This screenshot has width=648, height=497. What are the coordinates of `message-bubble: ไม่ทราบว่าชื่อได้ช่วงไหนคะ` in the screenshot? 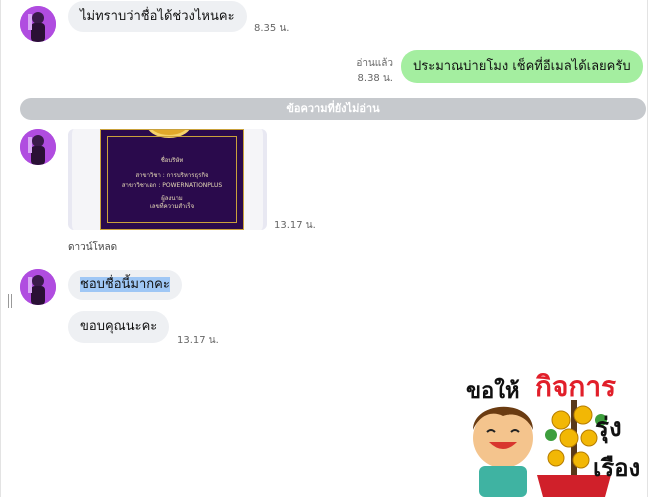 It's located at (157, 16).